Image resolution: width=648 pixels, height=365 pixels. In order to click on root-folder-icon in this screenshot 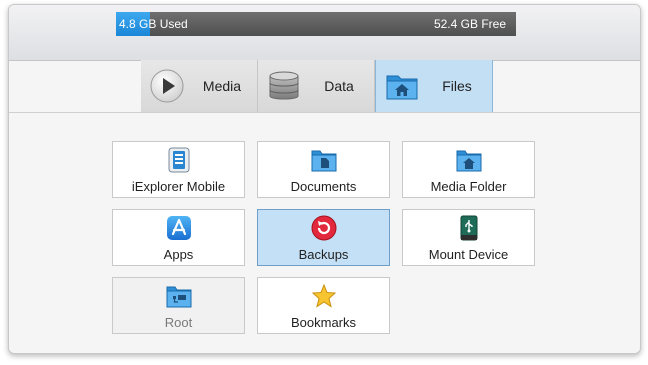, I will do `click(179, 297)`.